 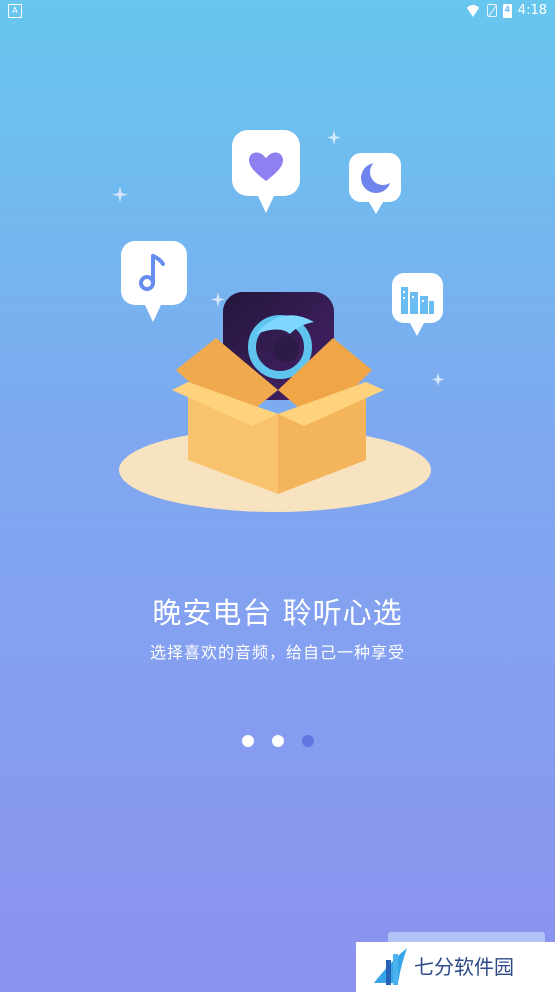 I want to click on site-logo-icon, so click(x=390, y=966).